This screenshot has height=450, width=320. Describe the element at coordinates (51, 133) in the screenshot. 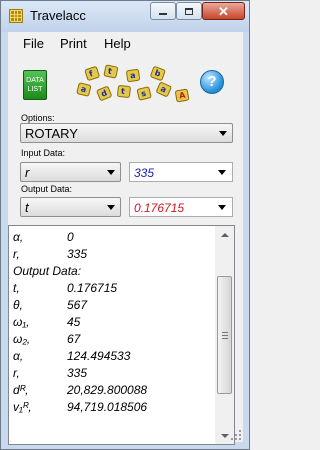

I see `options-value: ROTARY` at that location.